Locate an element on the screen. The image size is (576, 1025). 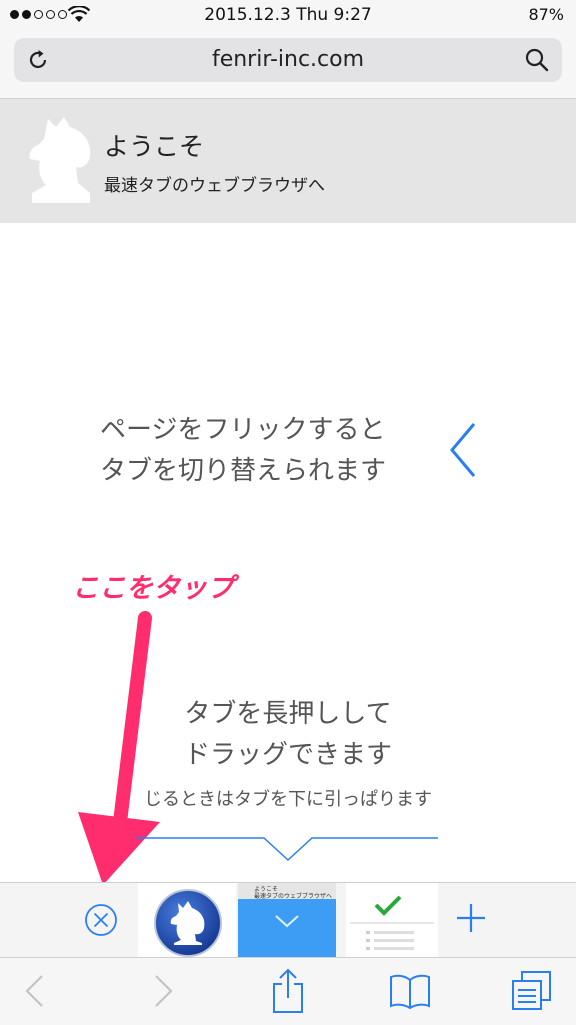
address-bar-area: fenrir-inc.com is located at coordinates (288, 65).